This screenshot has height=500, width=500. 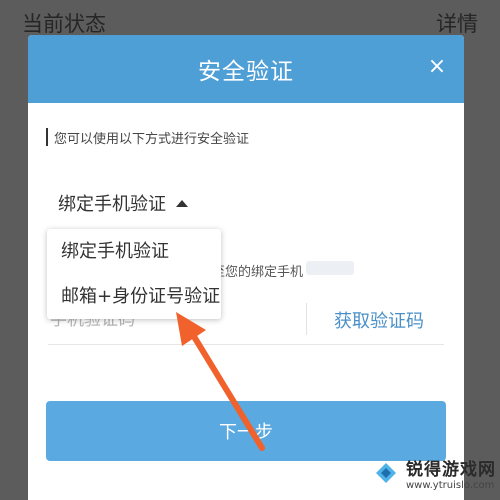 What do you see at coordinates (451, 470) in the screenshot?
I see `watermark-name: 锐得游戏网` at bounding box center [451, 470].